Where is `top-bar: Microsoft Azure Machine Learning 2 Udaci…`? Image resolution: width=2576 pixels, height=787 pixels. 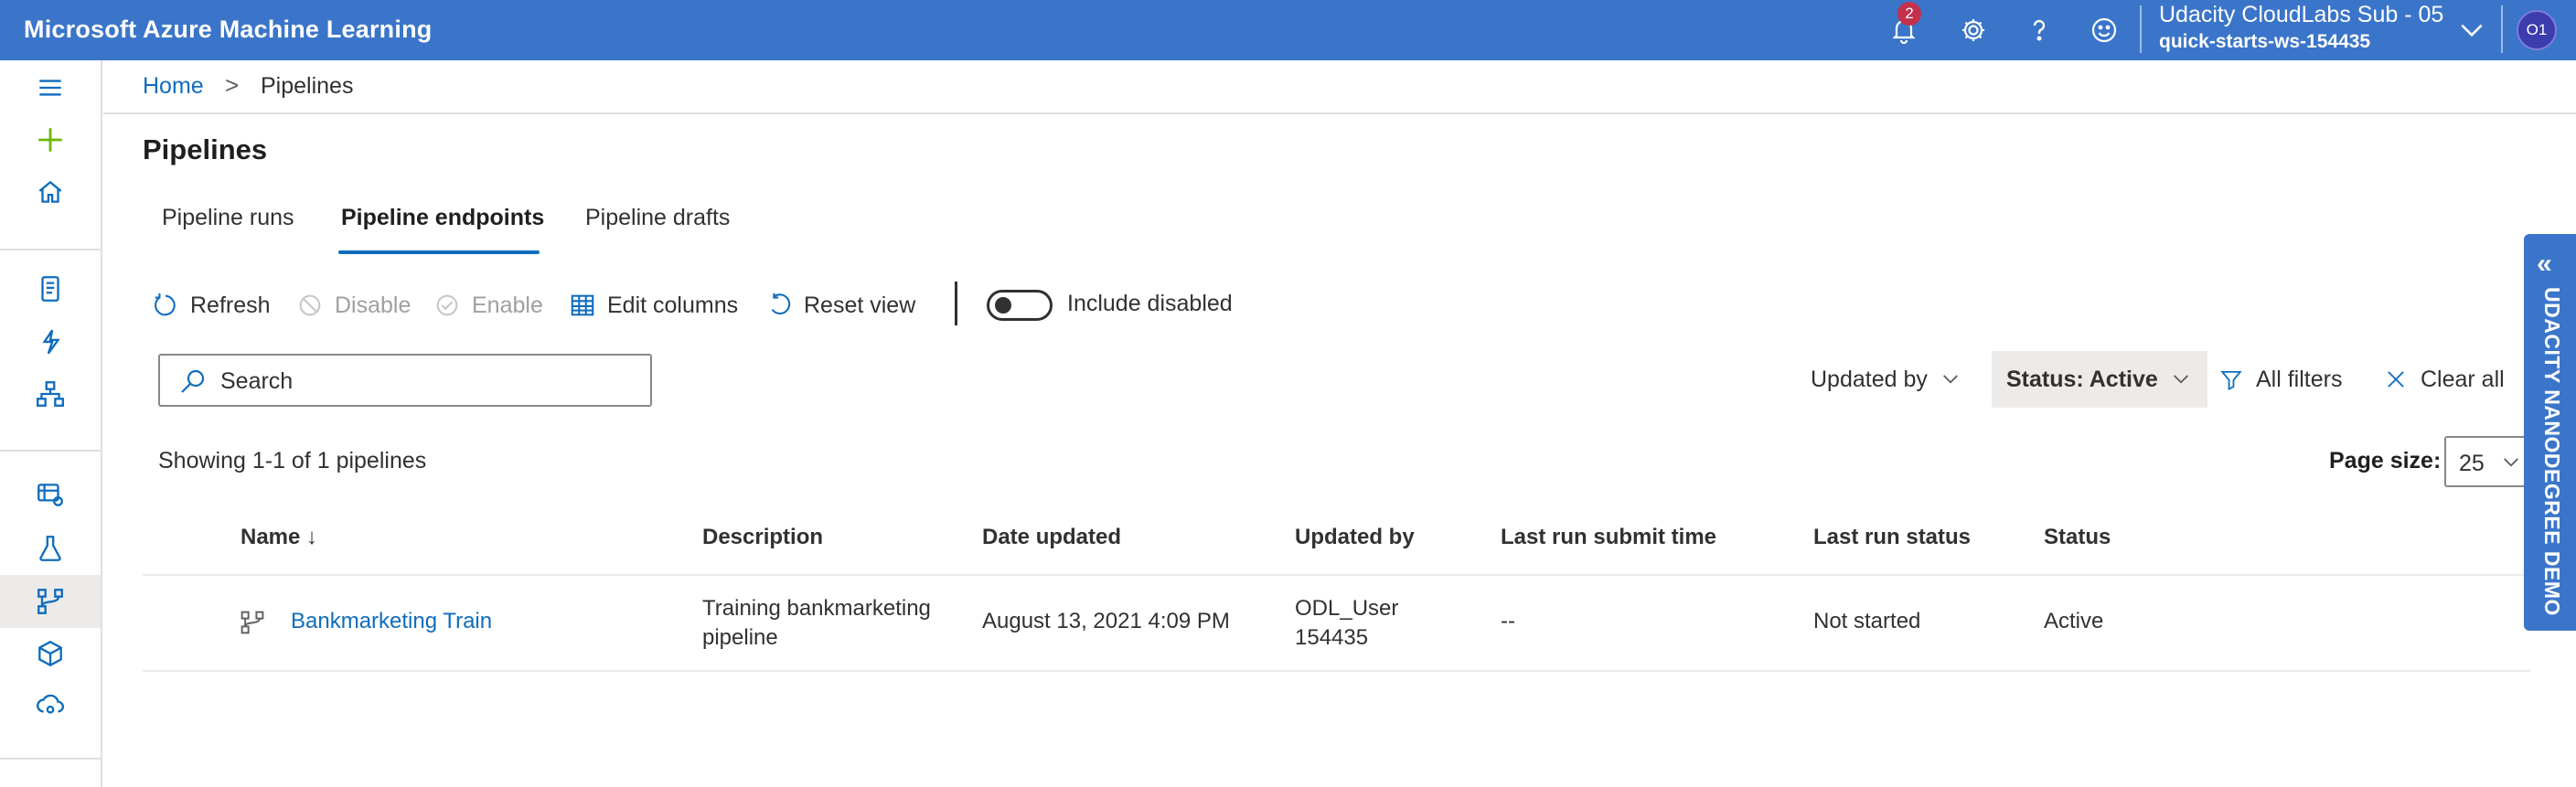 top-bar: Microsoft Azure Machine Learning 2 Udaci… is located at coordinates (1288, 30).